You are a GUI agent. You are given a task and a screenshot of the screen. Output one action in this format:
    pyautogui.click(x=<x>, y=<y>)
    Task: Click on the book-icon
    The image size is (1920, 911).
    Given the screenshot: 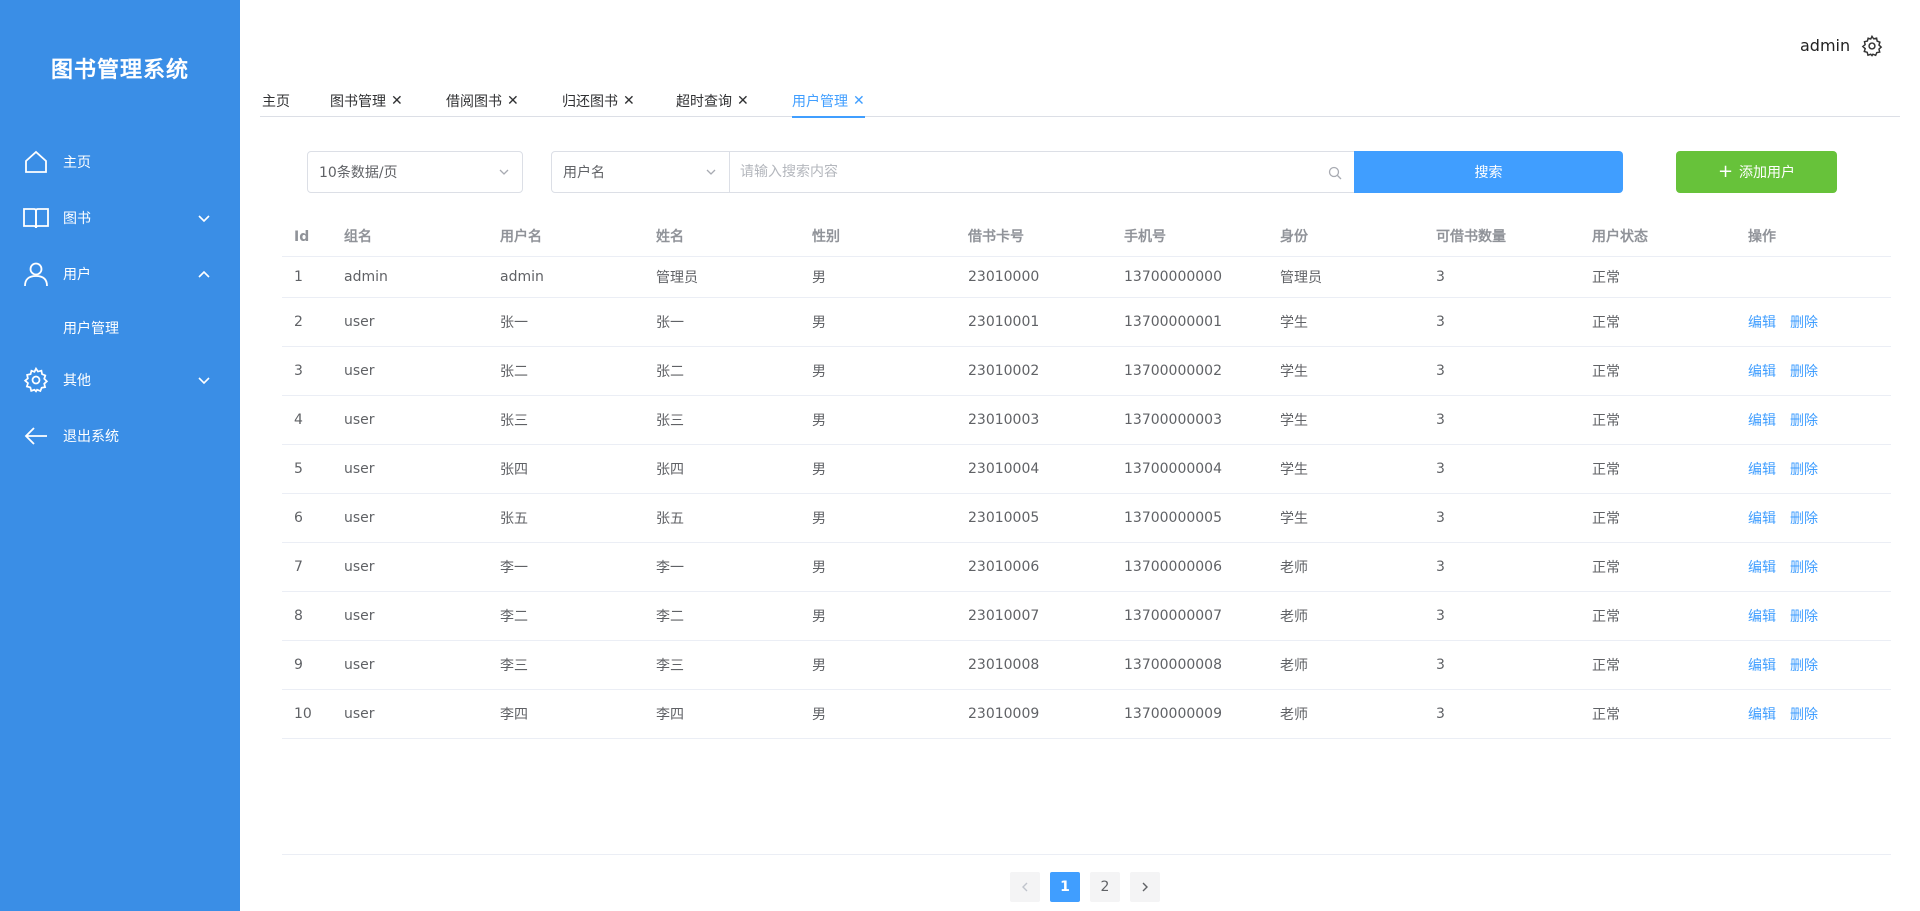 What is the action you would take?
    pyautogui.click(x=36, y=218)
    